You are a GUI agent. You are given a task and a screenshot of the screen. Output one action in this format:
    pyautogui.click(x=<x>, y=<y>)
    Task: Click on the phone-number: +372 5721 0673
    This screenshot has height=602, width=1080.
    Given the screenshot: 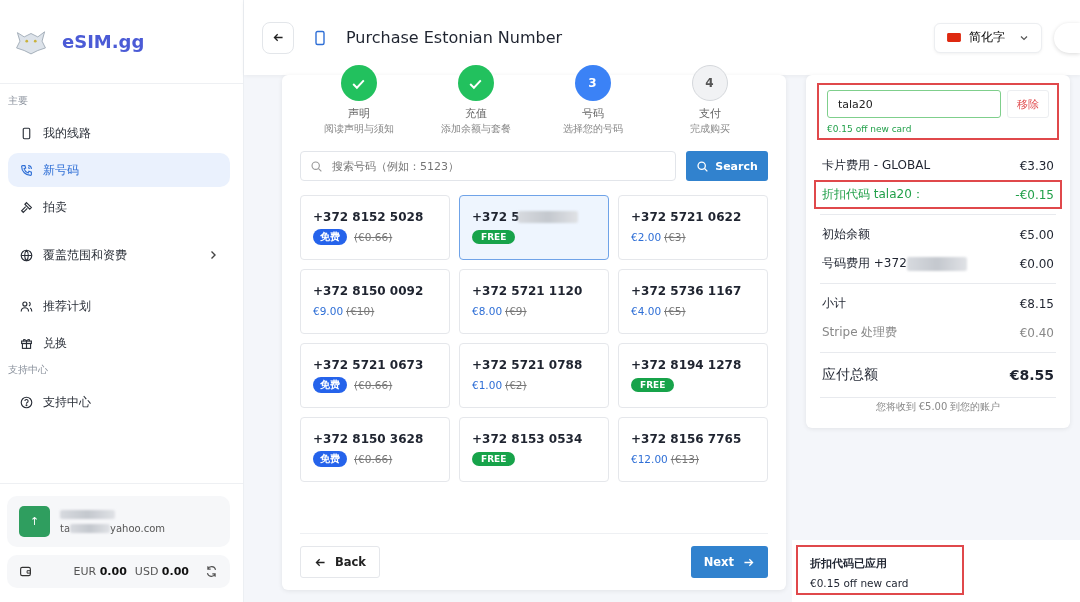 What is the action you would take?
    pyautogui.click(x=368, y=365)
    